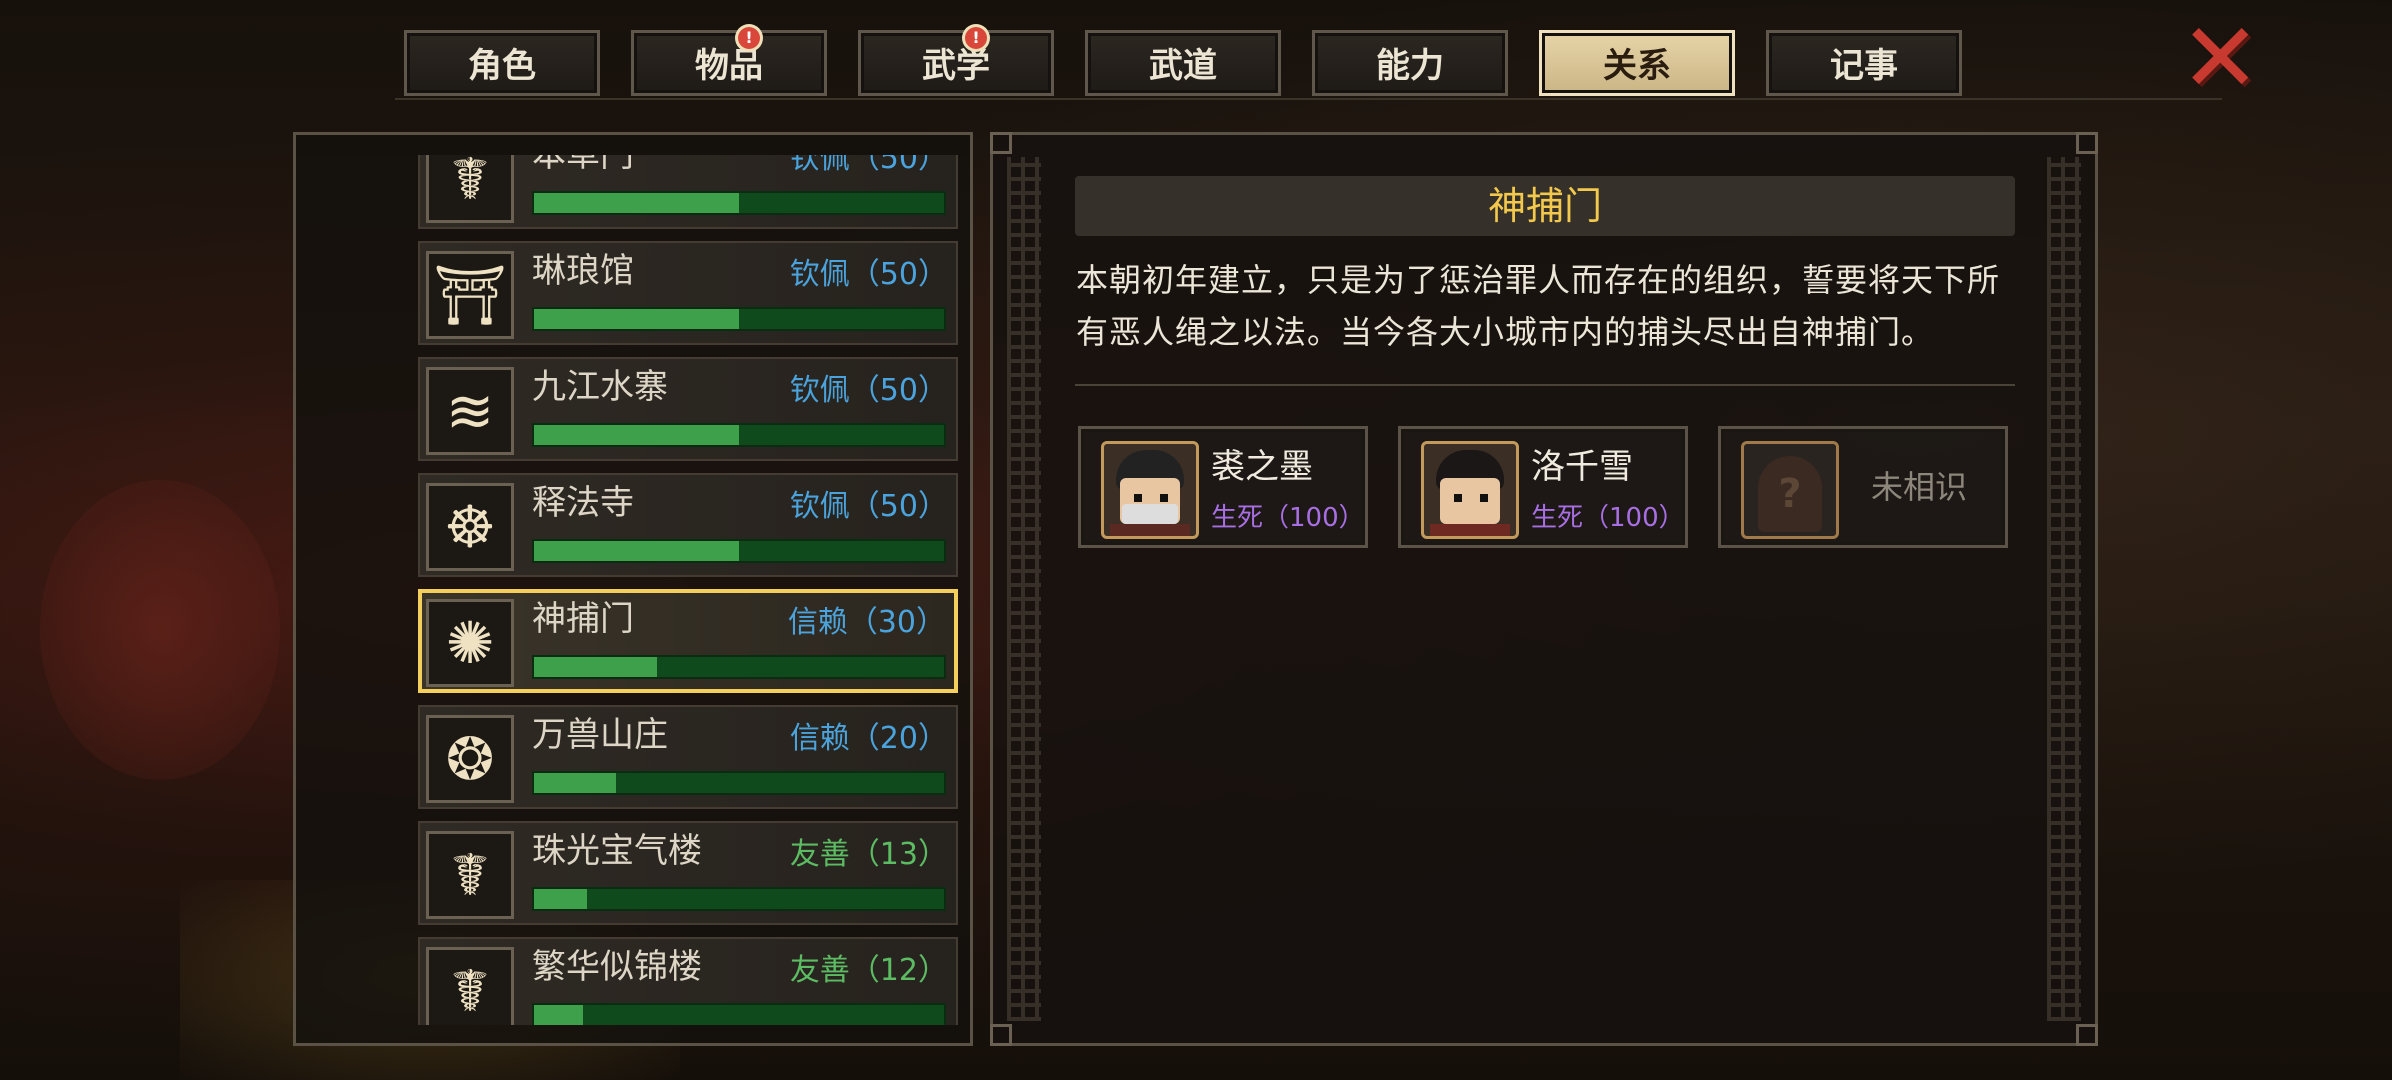  What do you see at coordinates (583, 165) in the screenshot?
I see `faction-name: 本草门` at bounding box center [583, 165].